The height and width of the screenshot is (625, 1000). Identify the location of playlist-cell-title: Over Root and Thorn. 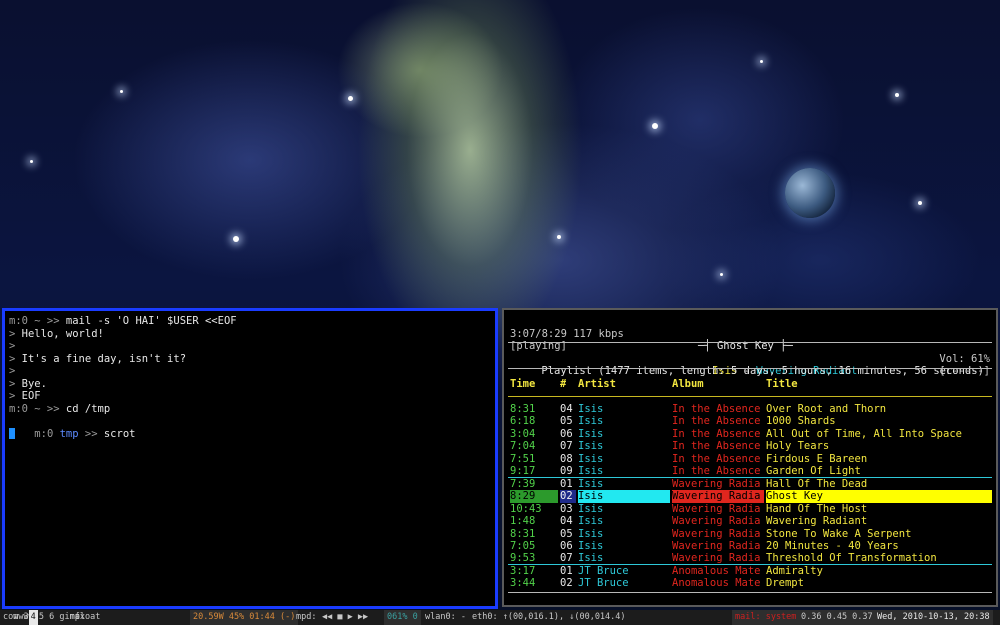
(826, 409).